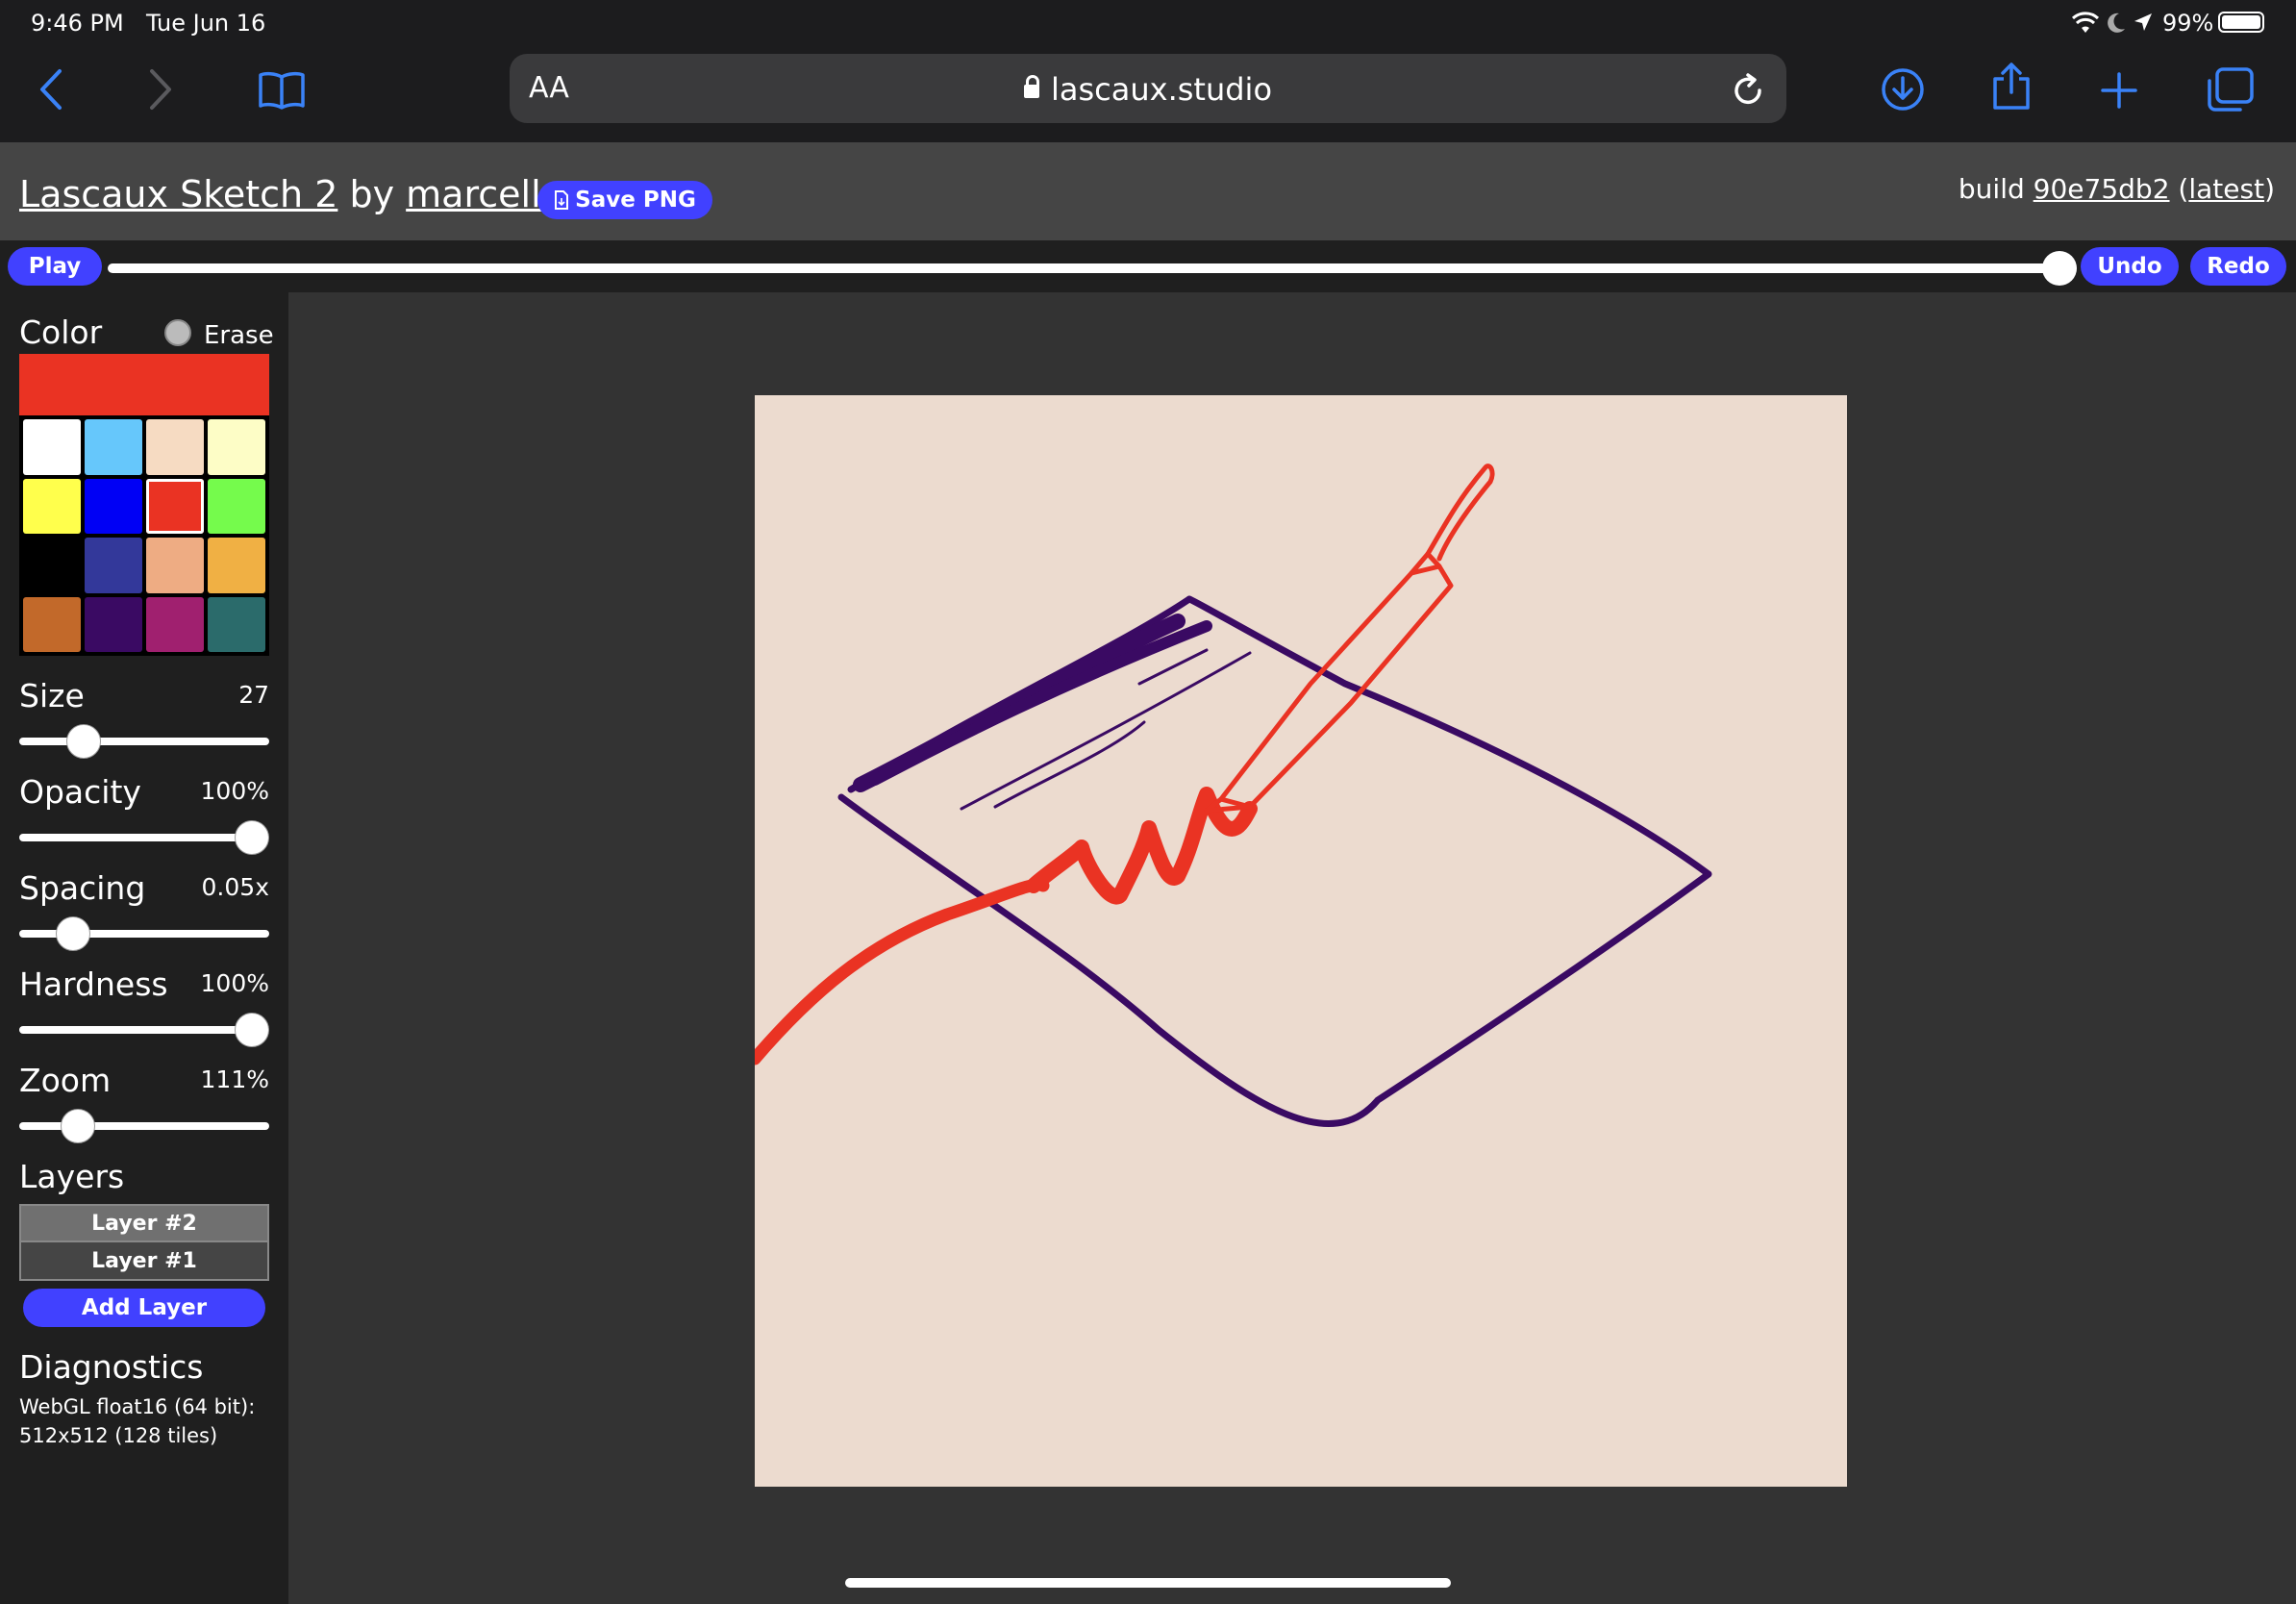  Describe the element at coordinates (2226, 189) in the screenshot. I see `latest-link: latest` at that location.